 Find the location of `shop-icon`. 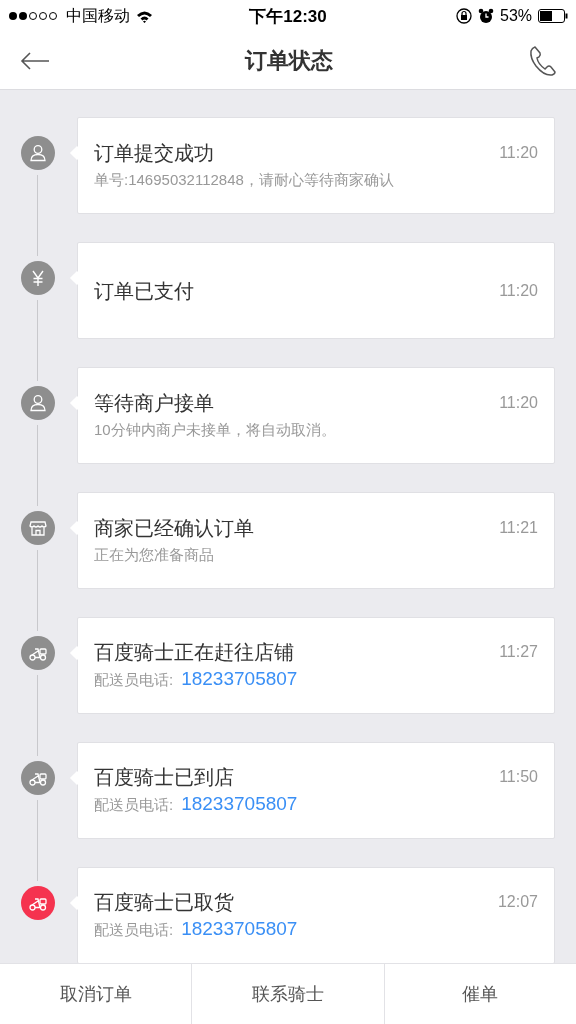

shop-icon is located at coordinates (38, 528).